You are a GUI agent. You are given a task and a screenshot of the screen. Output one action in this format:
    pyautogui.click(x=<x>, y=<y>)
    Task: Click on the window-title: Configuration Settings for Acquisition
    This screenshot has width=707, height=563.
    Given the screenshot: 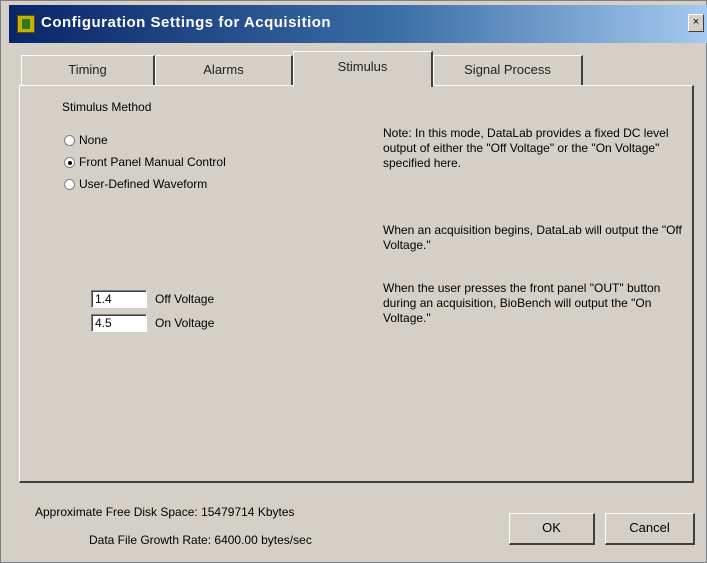 What is the action you would take?
    pyautogui.click(x=186, y=22)
    